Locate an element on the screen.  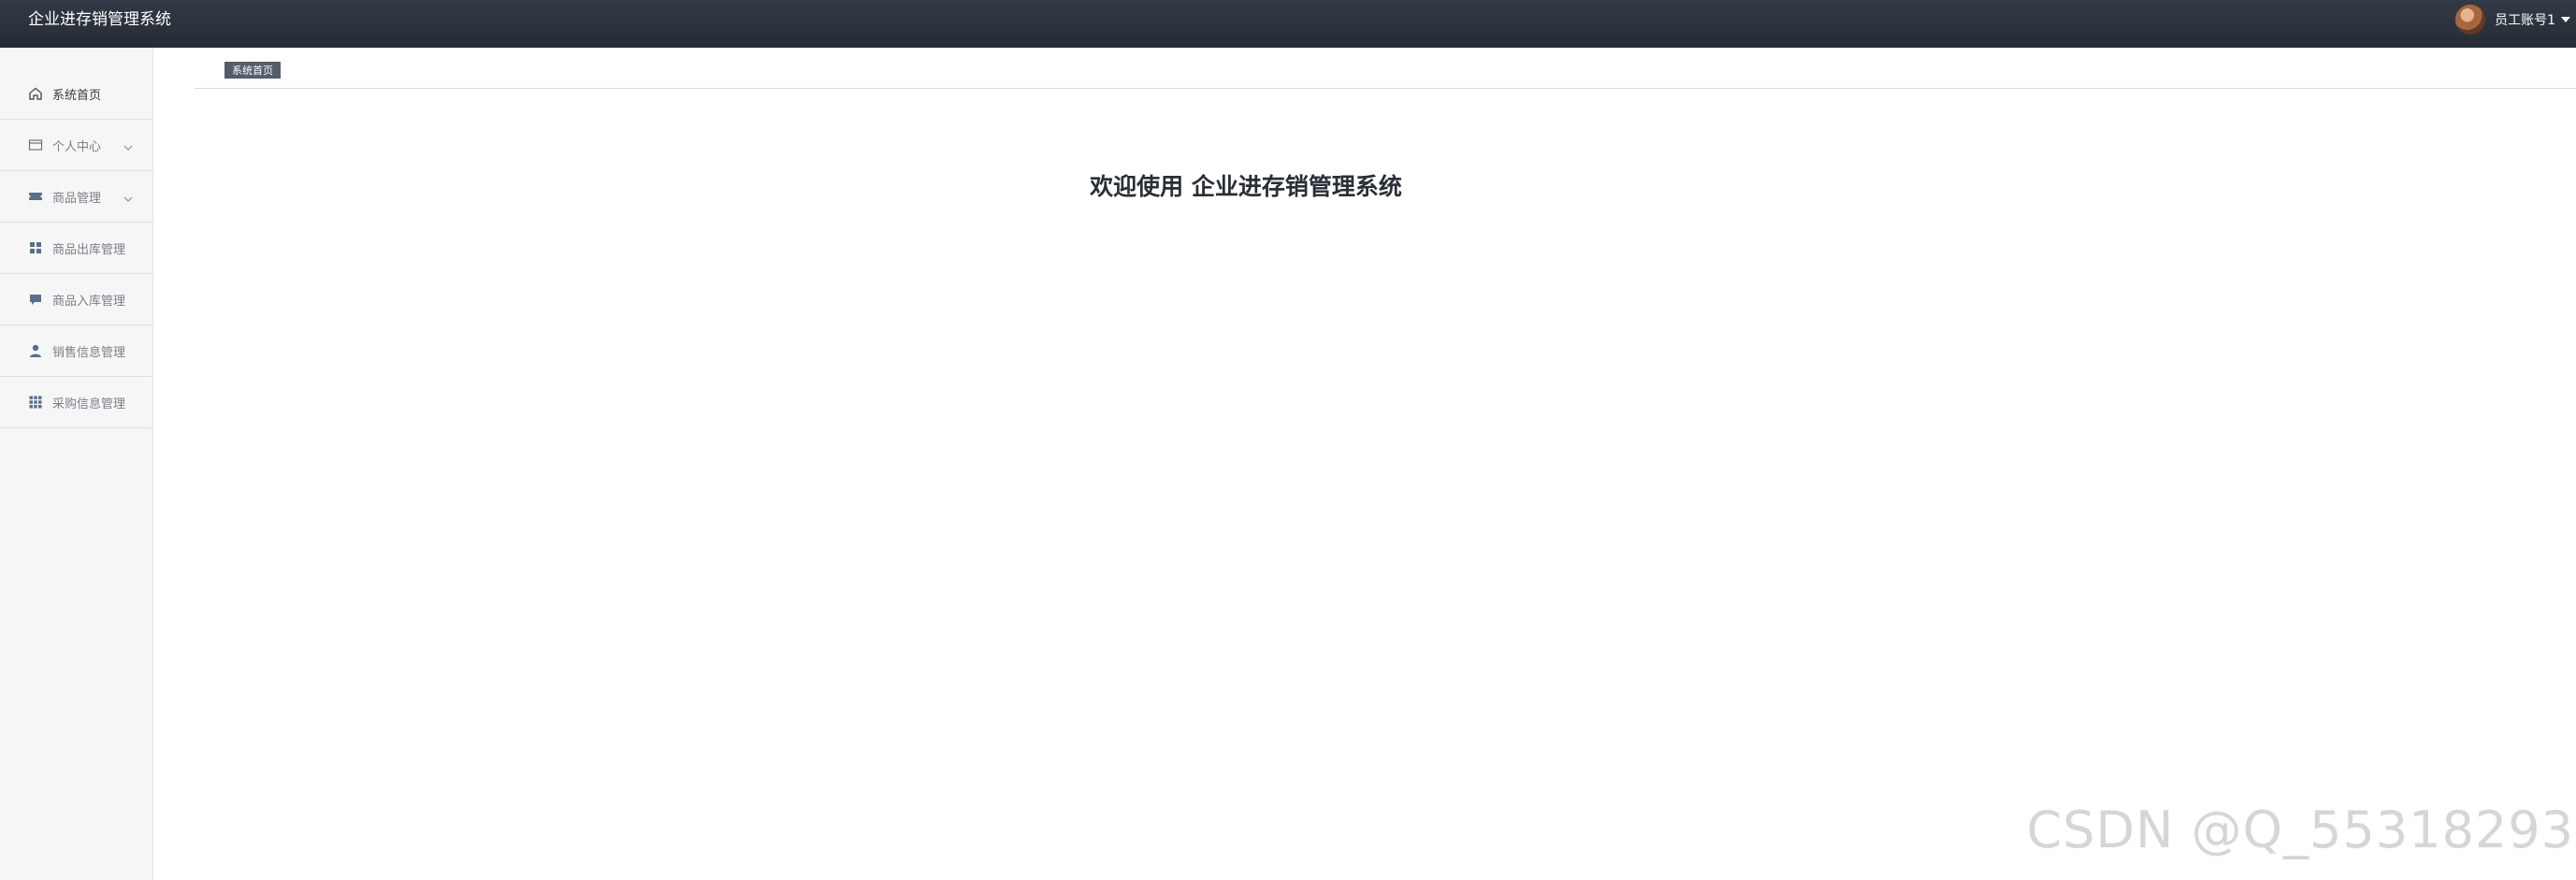
tabs-bar: 系统首页 is located at coordinates (1385, 68).